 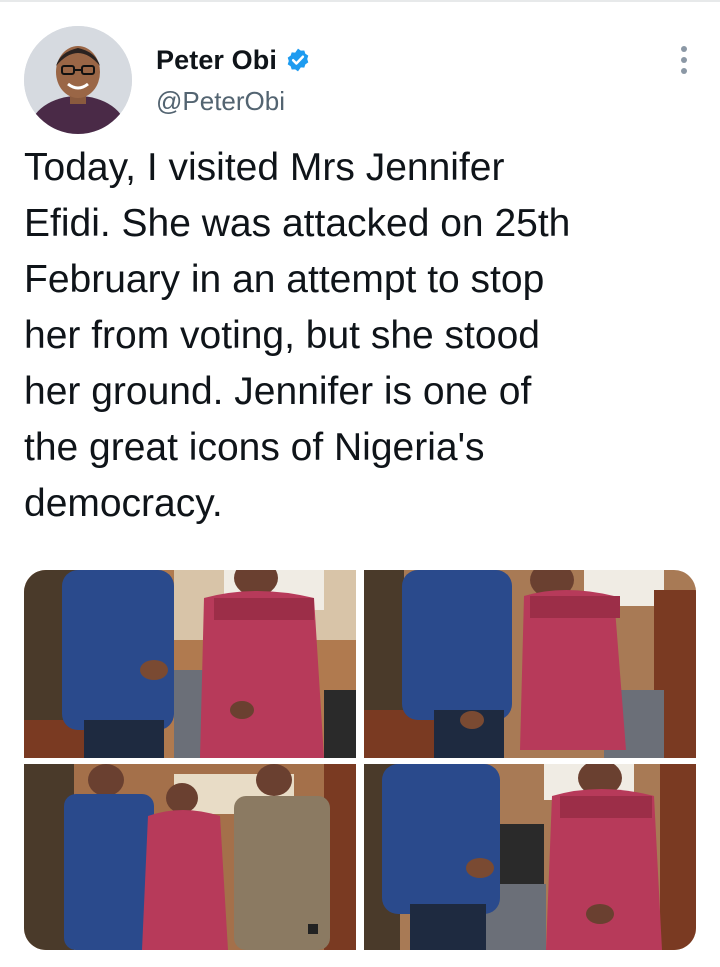 I want to click on avatar, so click(x=78, y=80).